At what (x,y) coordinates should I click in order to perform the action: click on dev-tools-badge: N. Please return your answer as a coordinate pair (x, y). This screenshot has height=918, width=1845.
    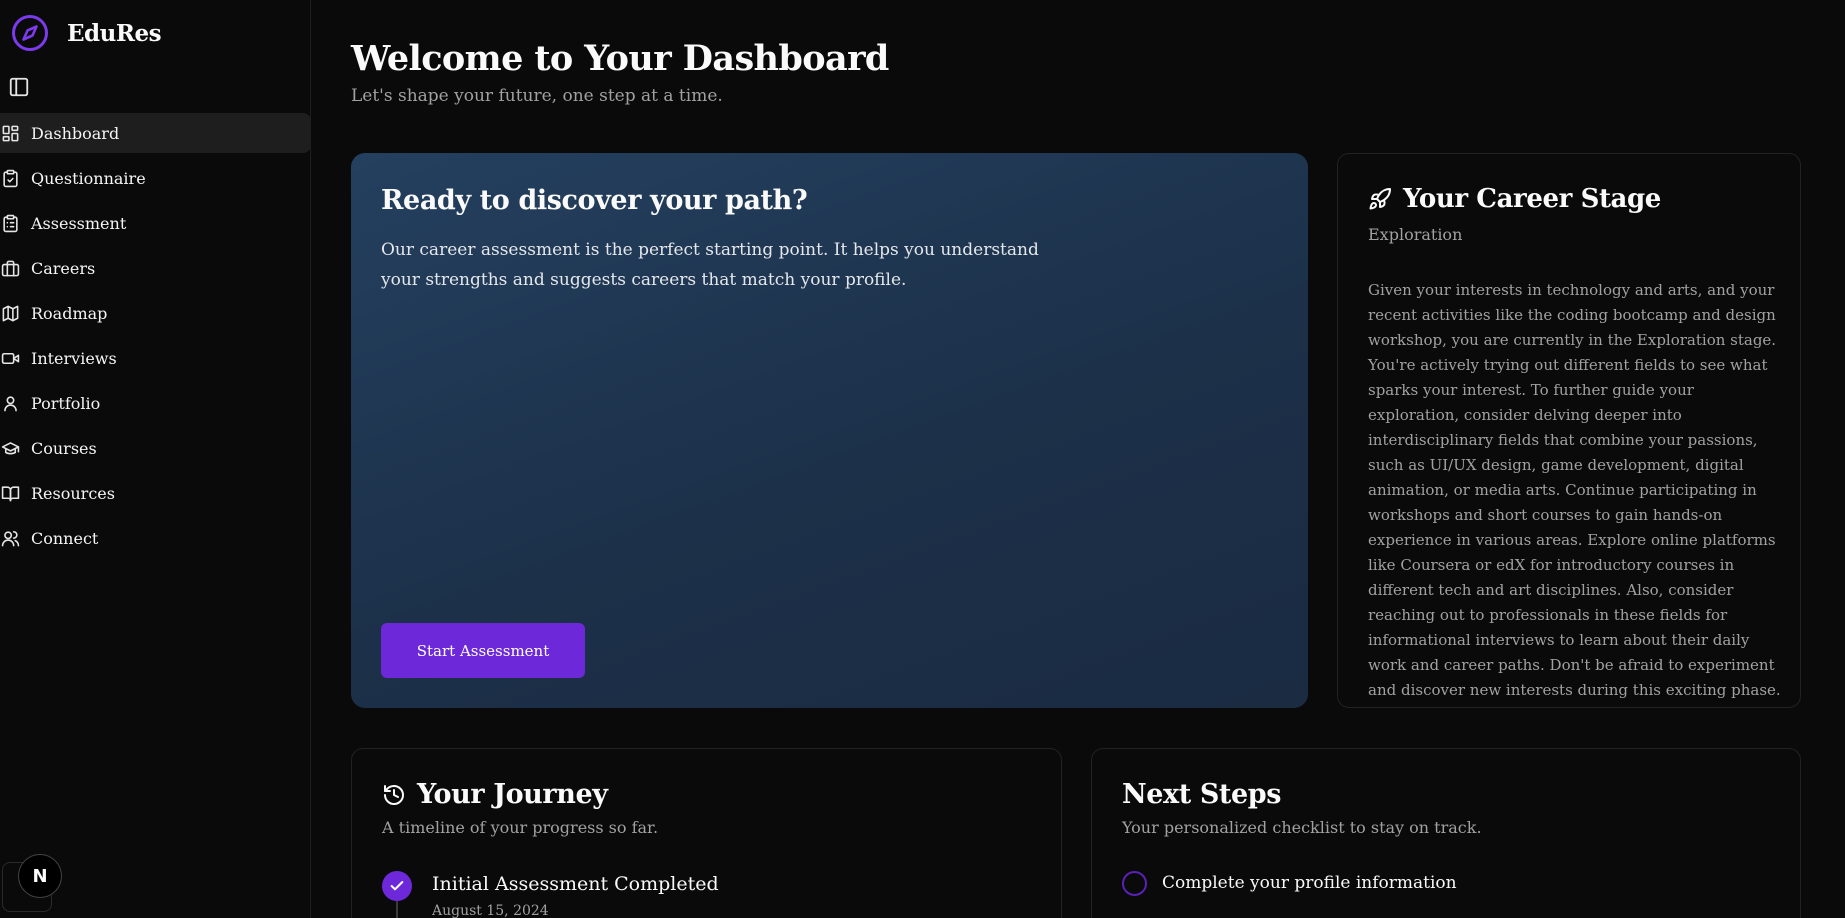
    Looking at the image, I should click on (40, 876).